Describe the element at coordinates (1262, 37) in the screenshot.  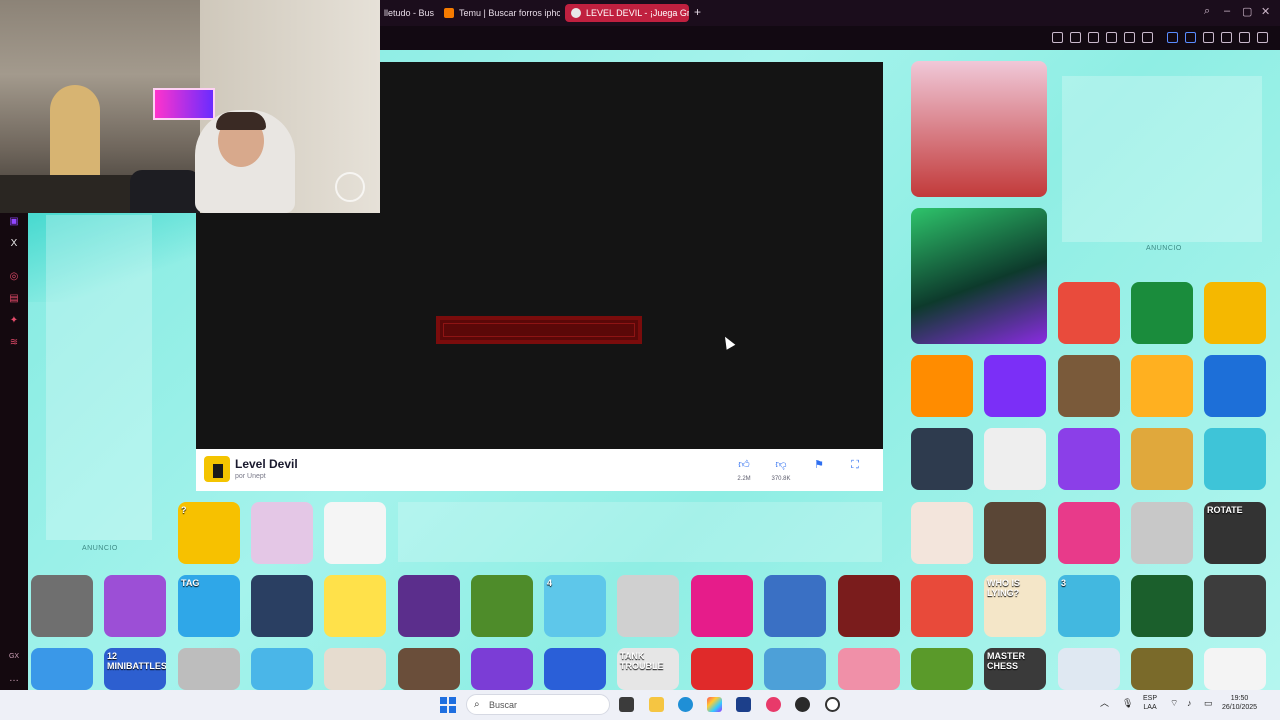
I see `menu-icon` at that location.